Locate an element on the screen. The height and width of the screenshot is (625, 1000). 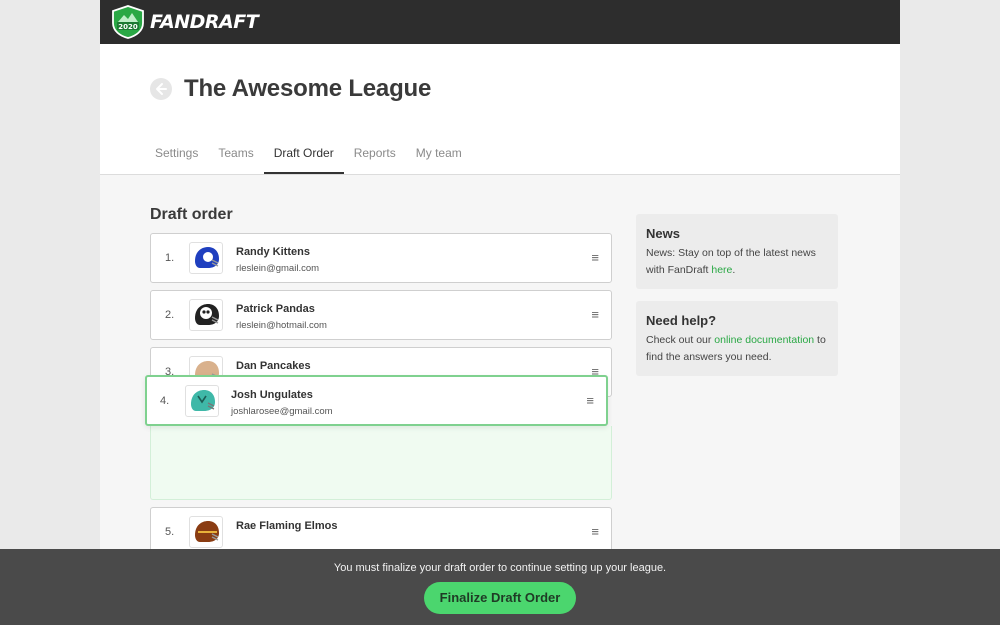
team-name: Josh Ungulates is located at coordinates (272, 395).